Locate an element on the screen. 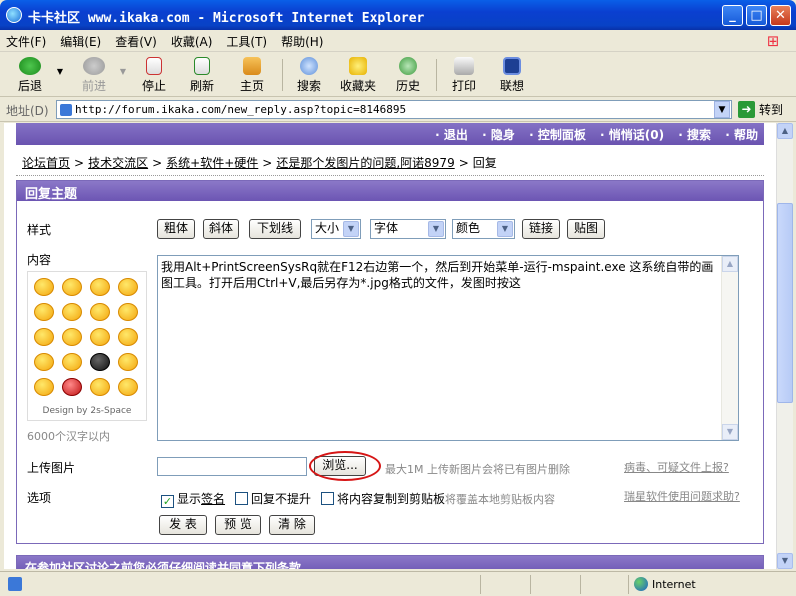 The height and width of the screenshot is (596, 796). page-scrollbar: ▲ ▼ is located at coordinates (784, 346).